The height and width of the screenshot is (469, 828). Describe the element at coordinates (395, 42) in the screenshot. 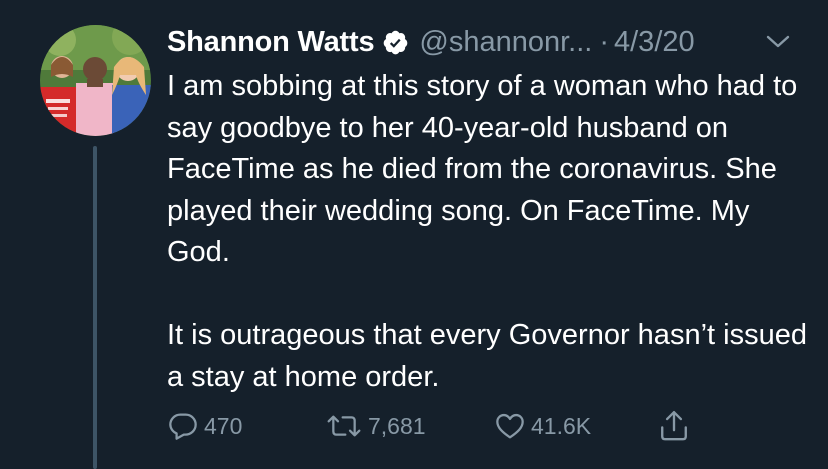

I see `verified-badge-icon` at that location.